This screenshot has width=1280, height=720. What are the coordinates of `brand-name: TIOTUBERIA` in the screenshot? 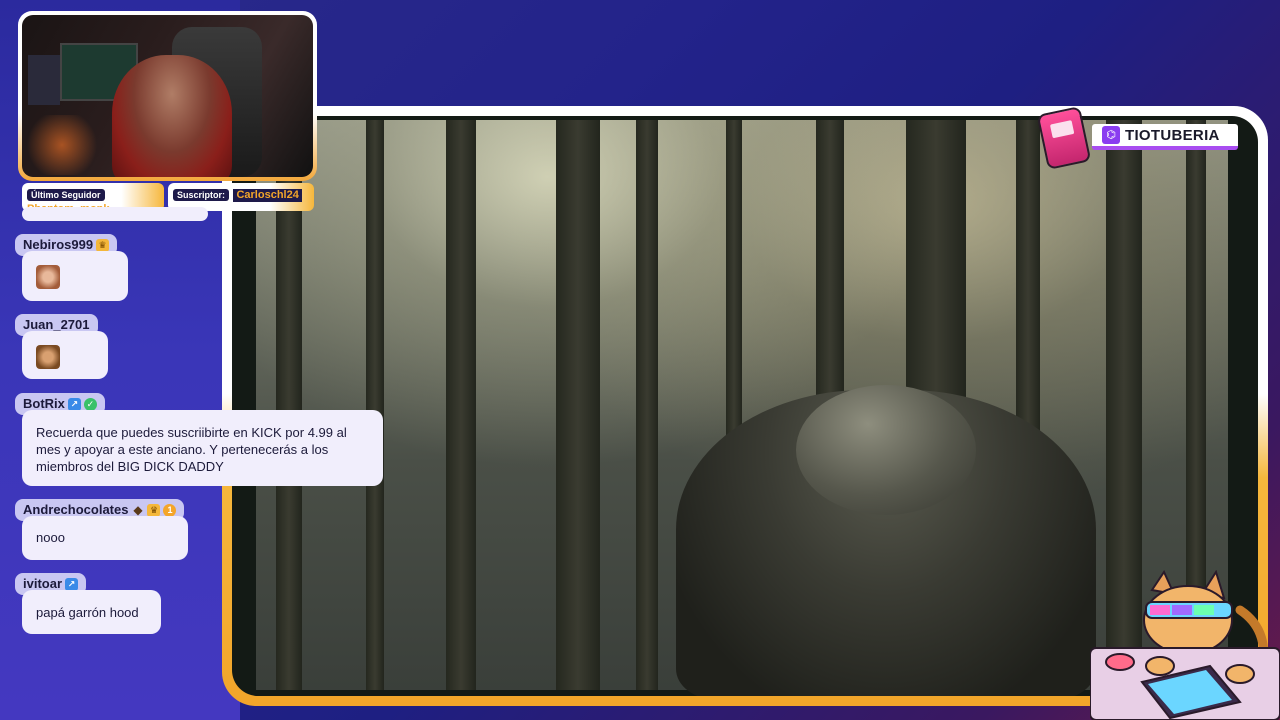 It's located at (1172, 135).